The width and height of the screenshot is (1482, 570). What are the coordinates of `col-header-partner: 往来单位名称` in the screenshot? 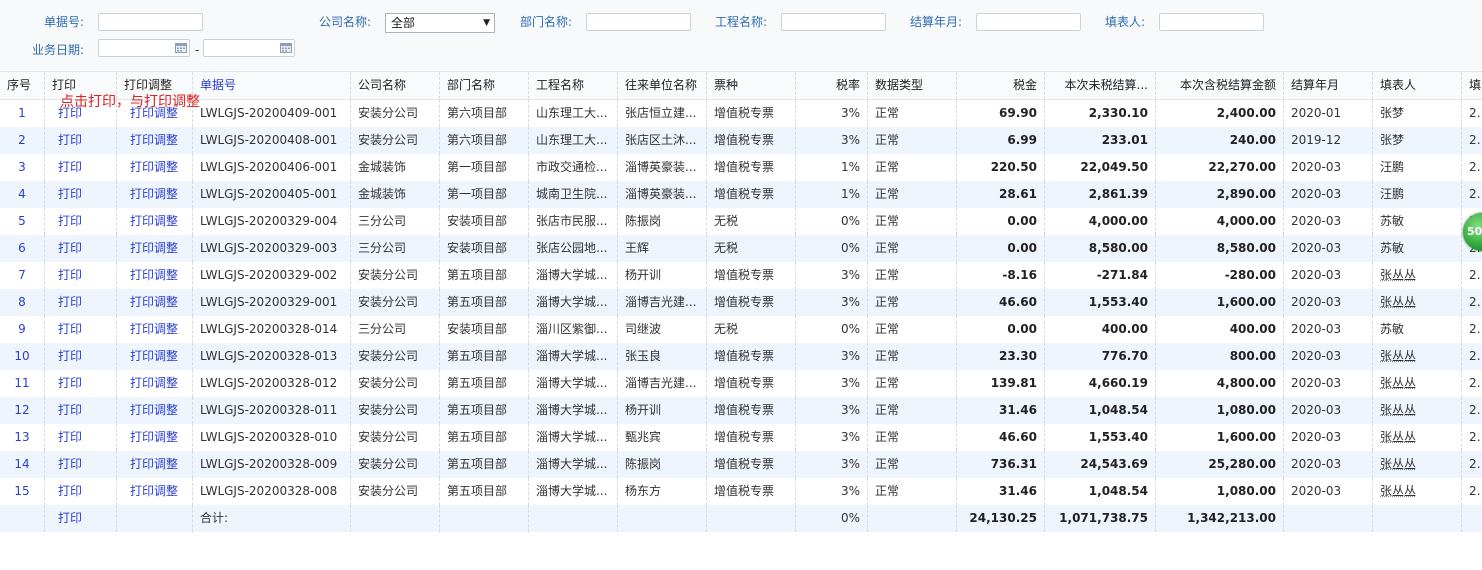 It's located at (662, 85).